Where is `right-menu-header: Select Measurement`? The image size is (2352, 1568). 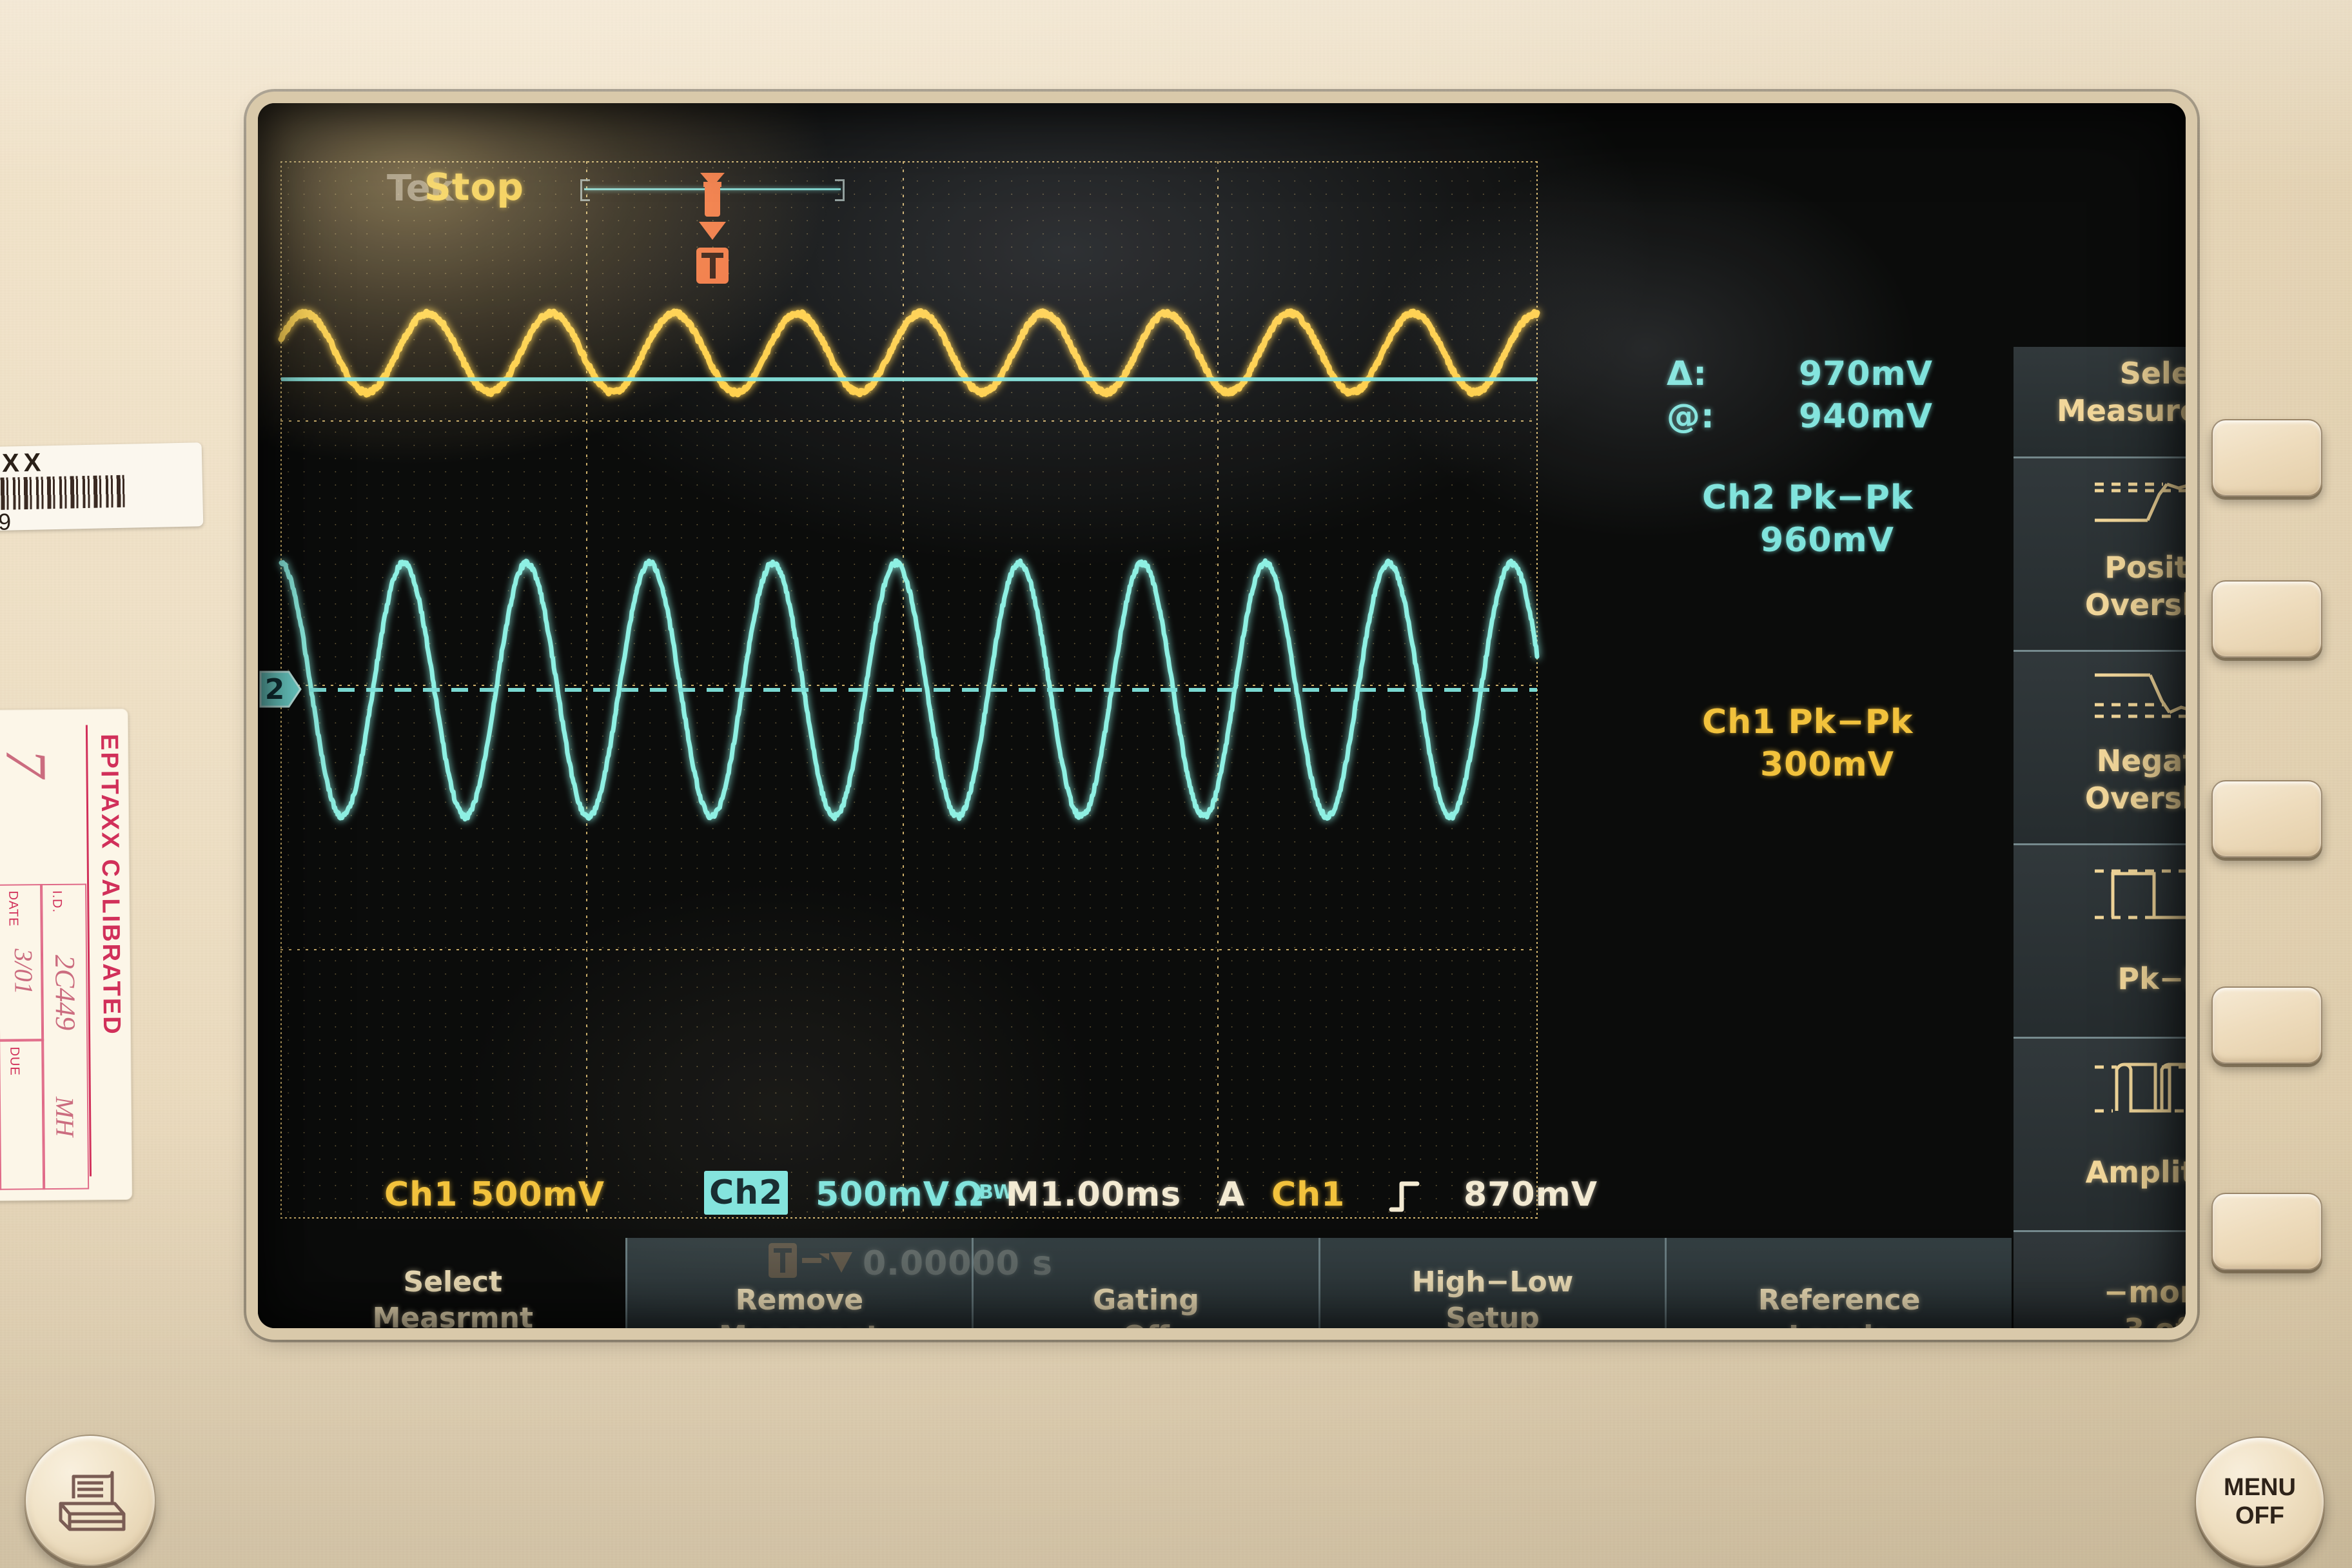 right-menu-header: Select Measurement is located at coordinates (2100, 401).